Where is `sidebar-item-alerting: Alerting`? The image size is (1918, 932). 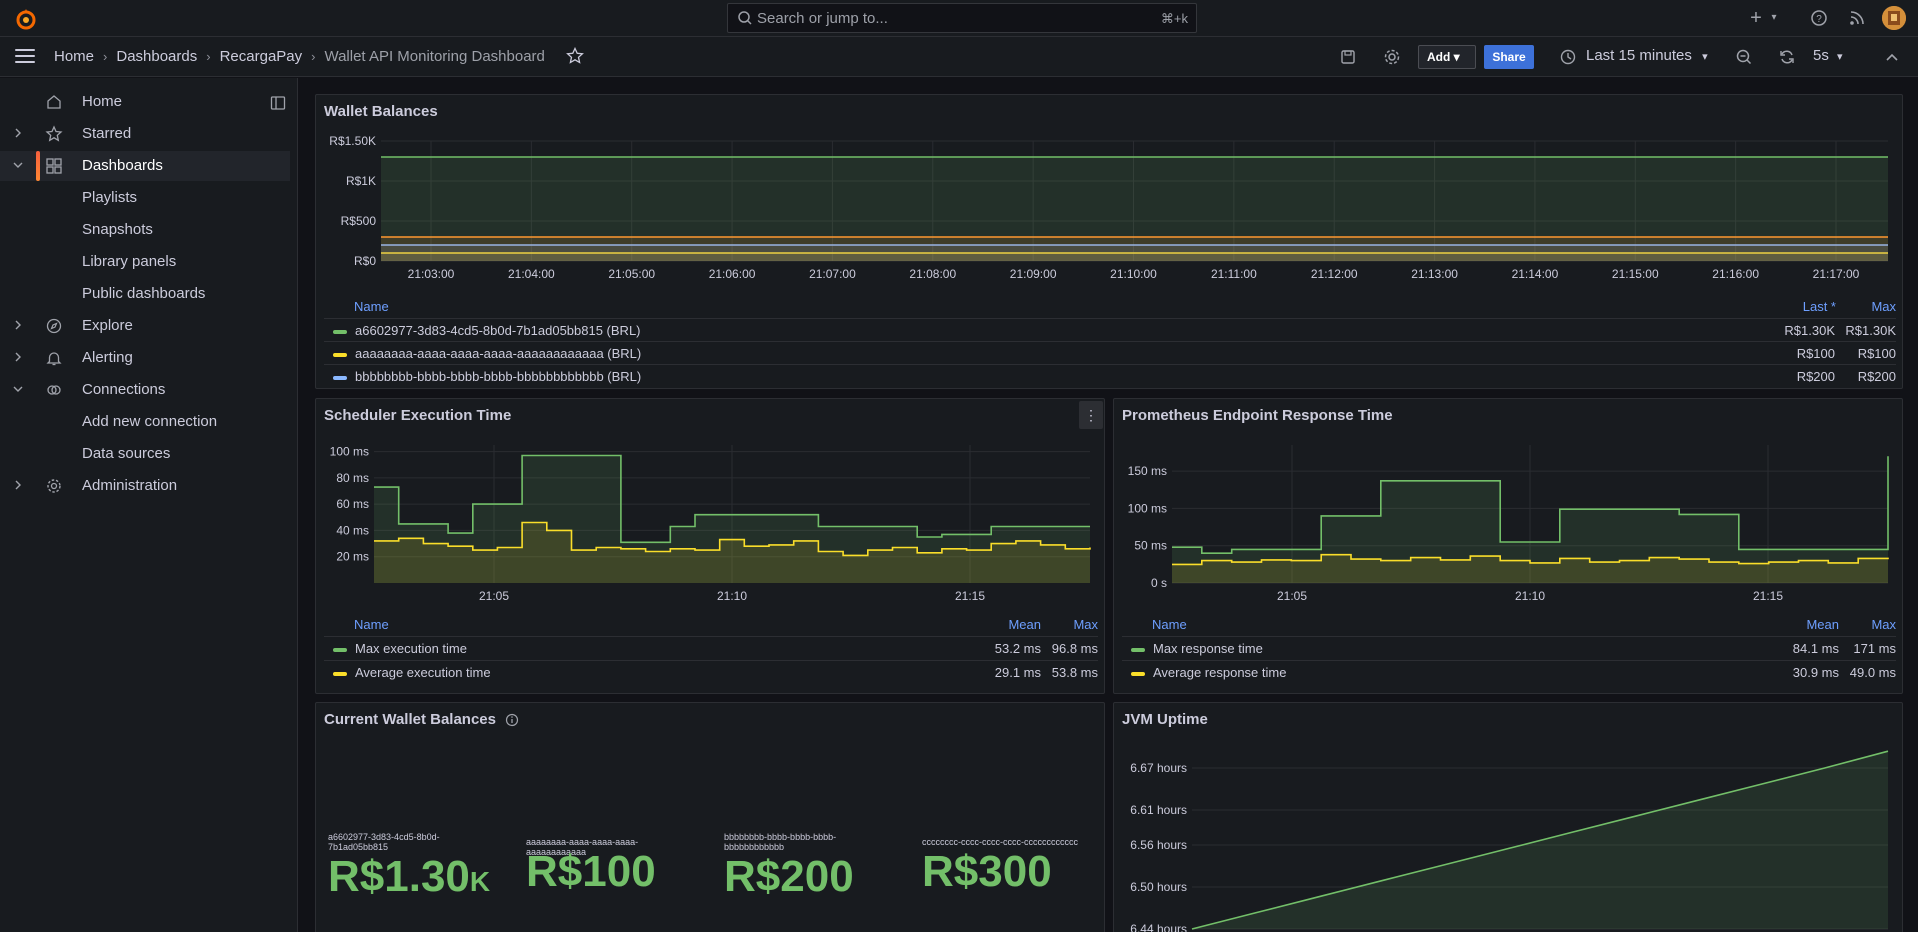
sidebar-item-alerting: Alerting is located at coordinates (145, 358).